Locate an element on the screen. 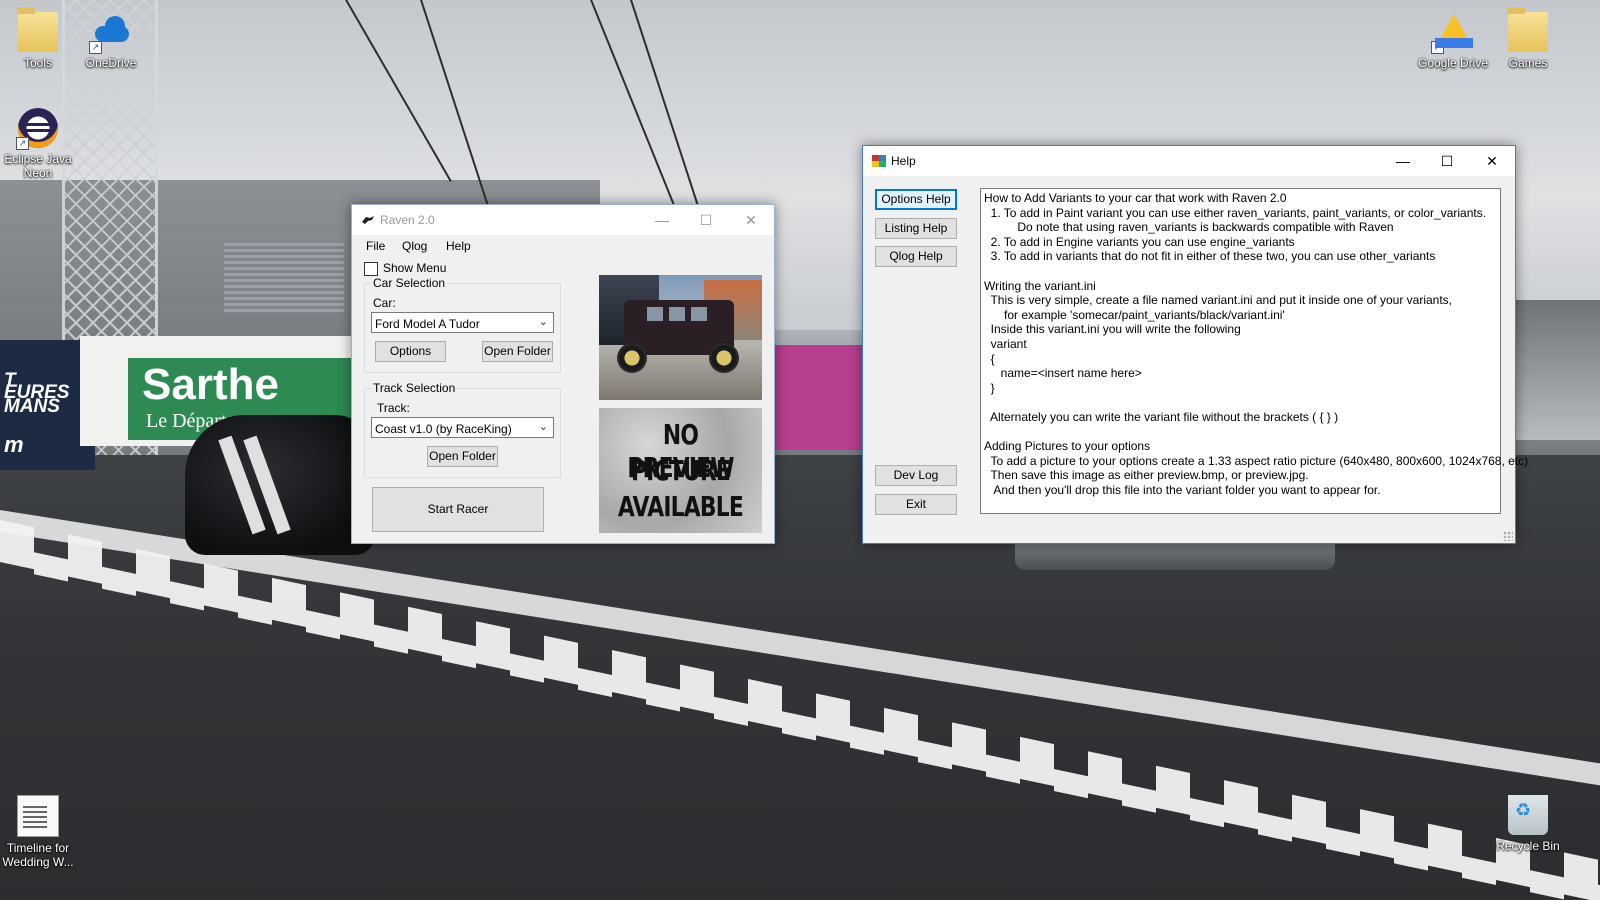  desktop-icon-onedrive: ↗ OneDrive is located at coordinates (111, 41).